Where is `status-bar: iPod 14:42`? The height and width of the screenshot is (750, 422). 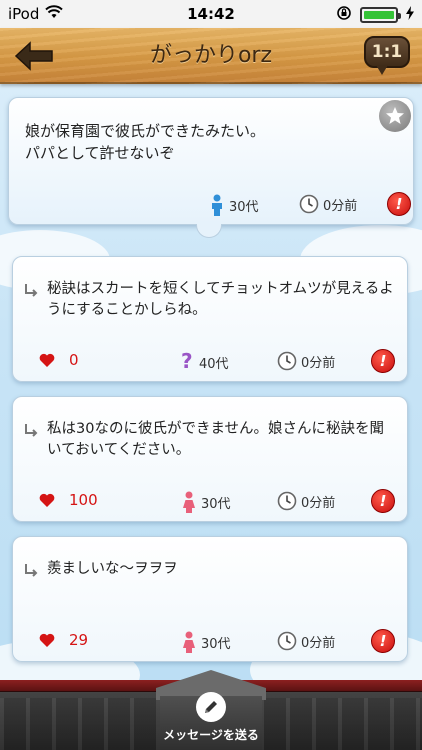 status-bar: iPod 14:42 is located at coordinates (211, 14).